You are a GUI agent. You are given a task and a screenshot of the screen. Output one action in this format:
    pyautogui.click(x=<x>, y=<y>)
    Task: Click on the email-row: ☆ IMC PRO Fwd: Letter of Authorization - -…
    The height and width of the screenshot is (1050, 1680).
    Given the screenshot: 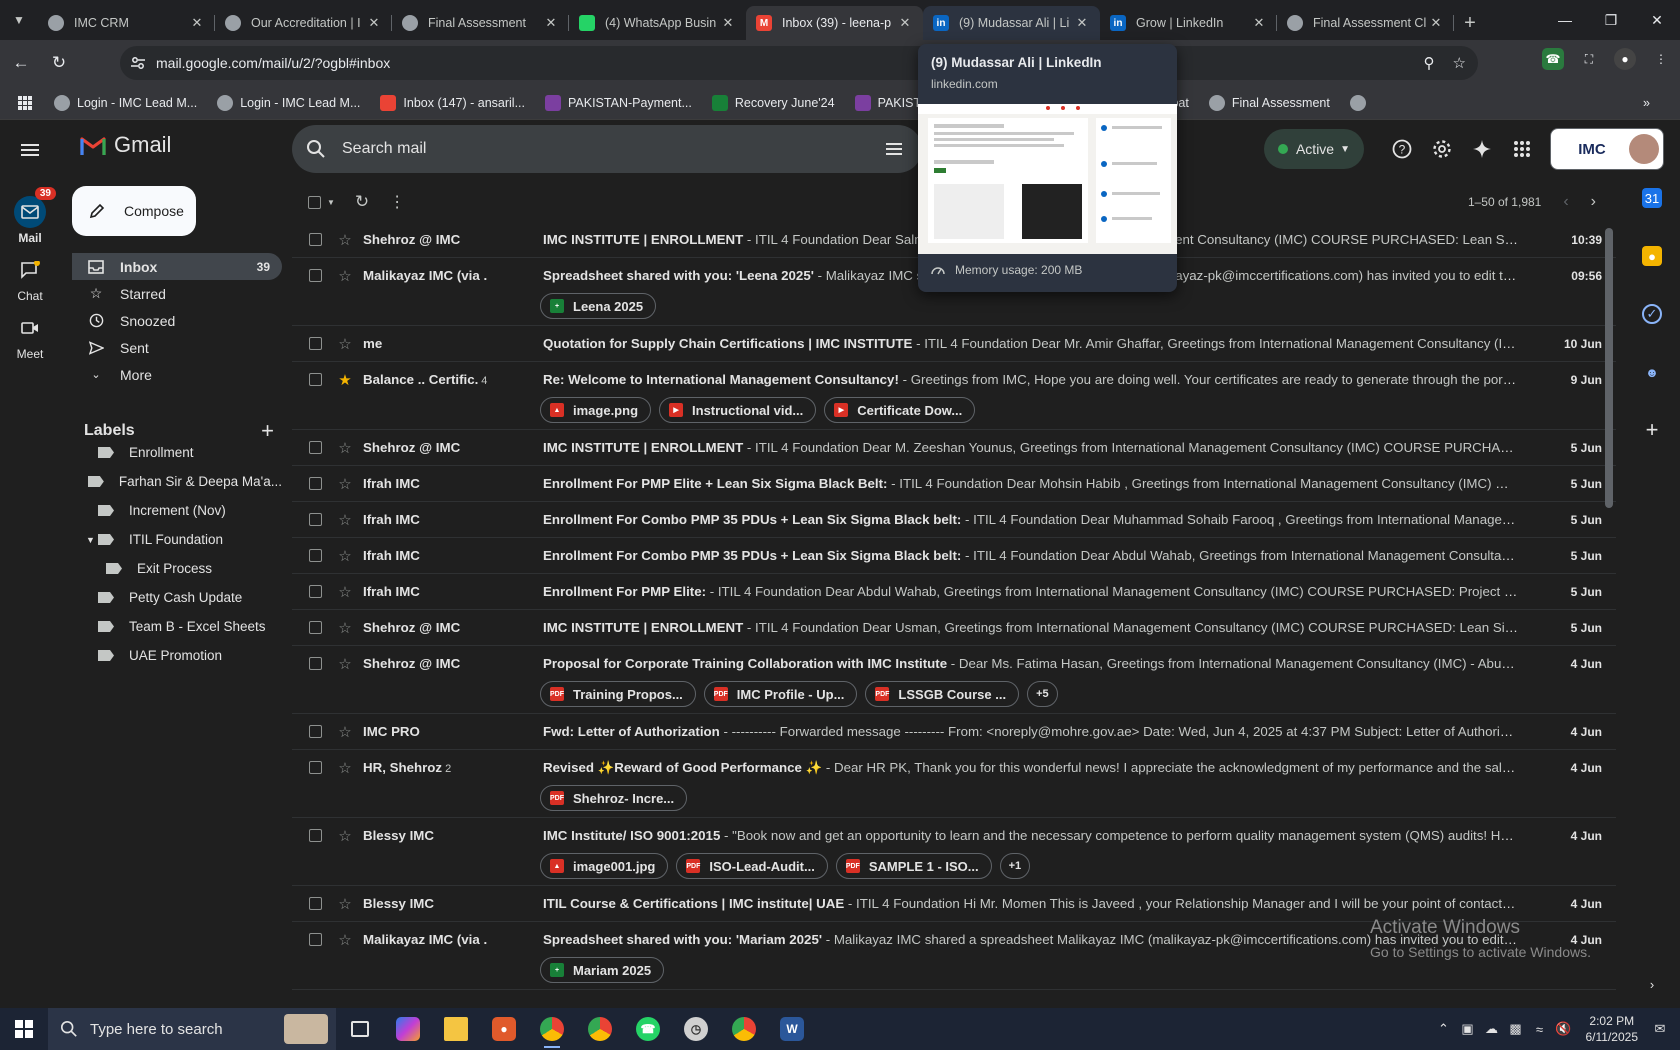 What is the action you would take?
    pyautogui.click(x=954, y=732)
    